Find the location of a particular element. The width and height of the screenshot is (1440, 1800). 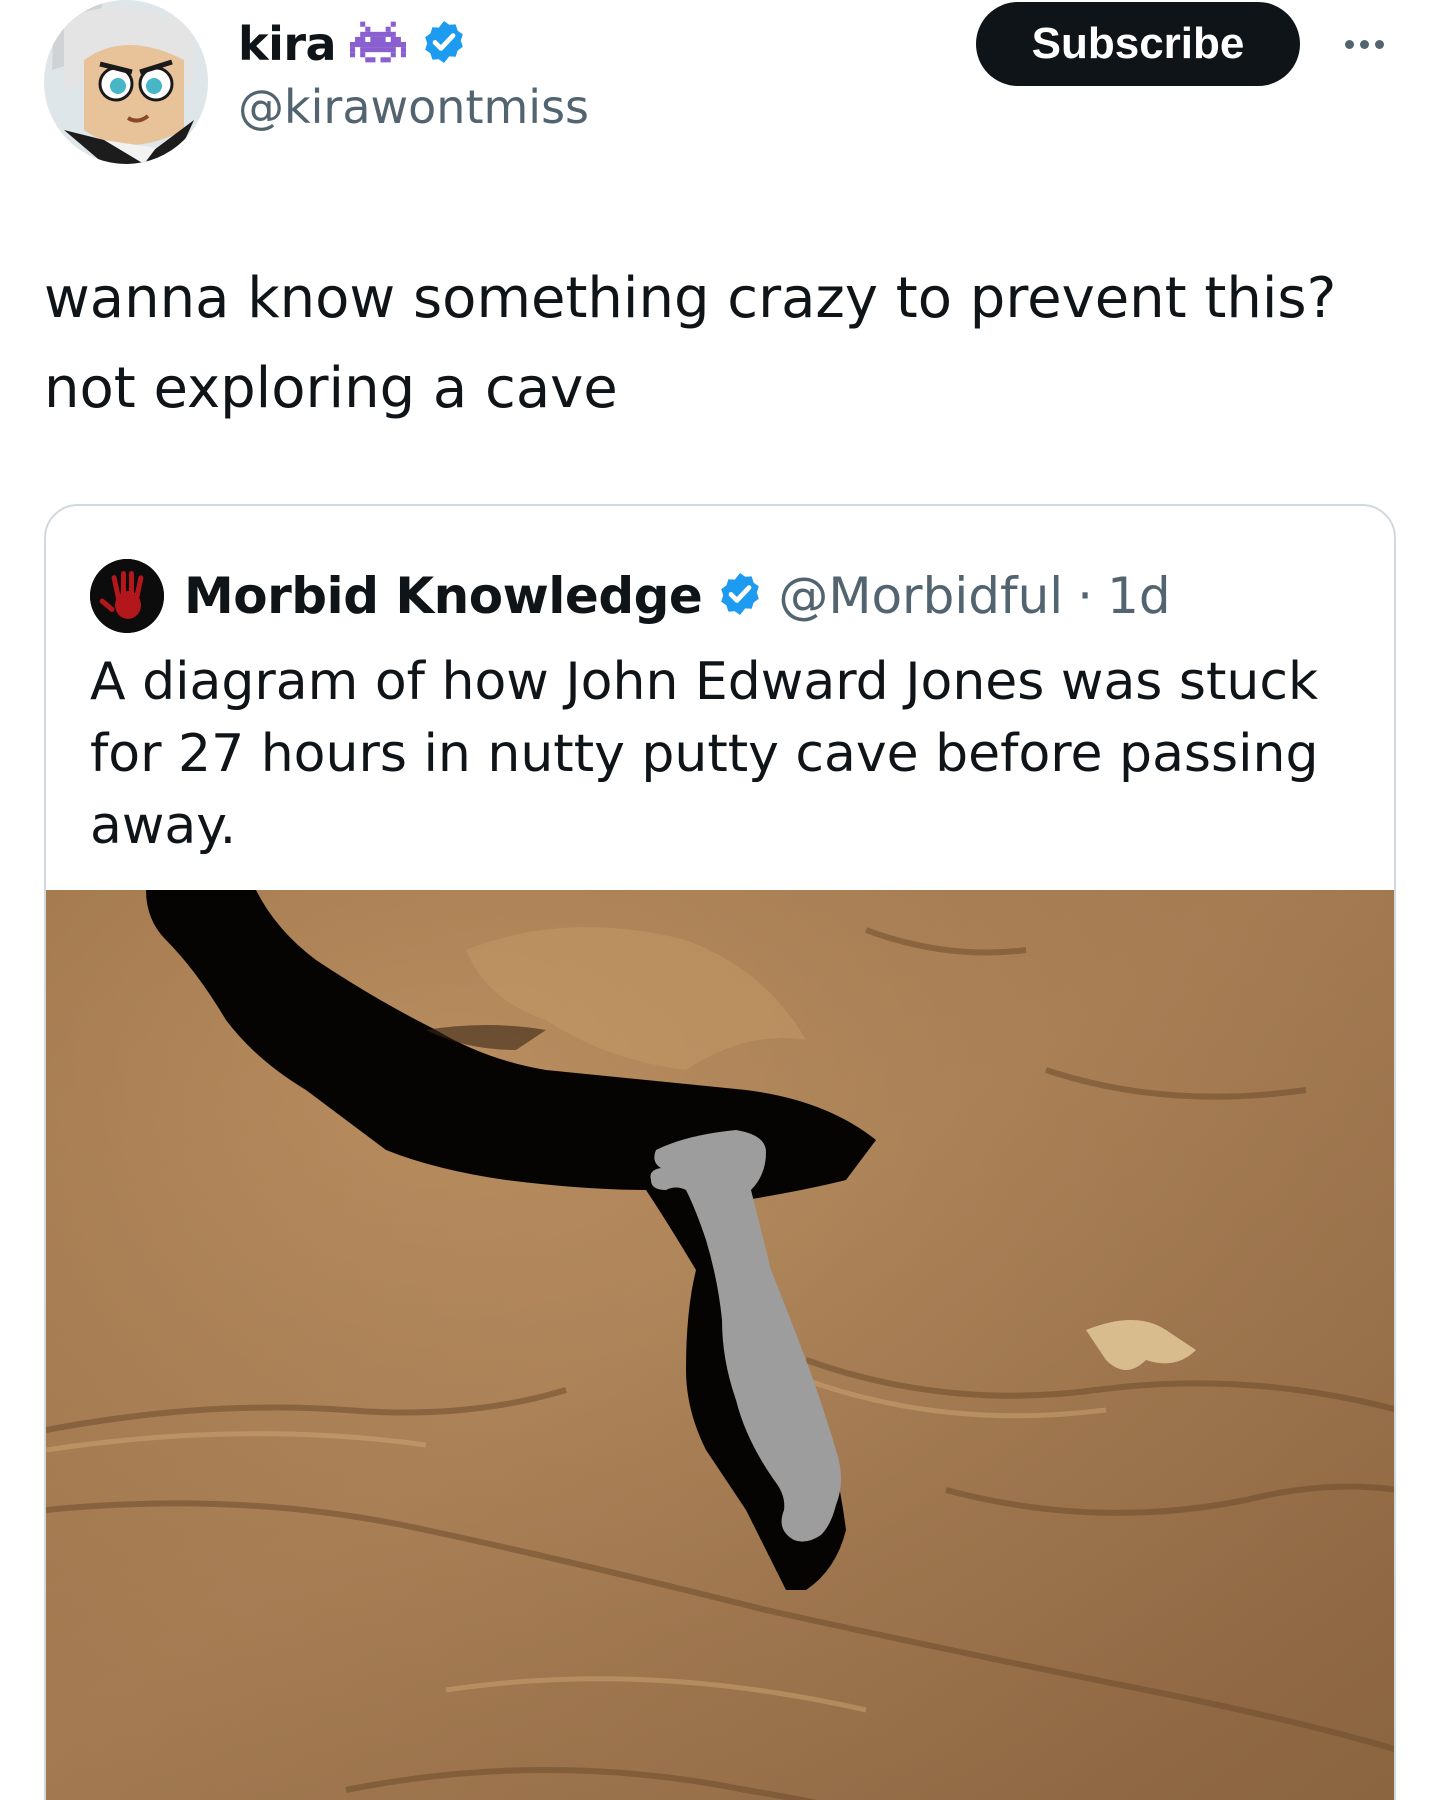

author-handle: @kirawontmiss is located at coordinates (413, 107).